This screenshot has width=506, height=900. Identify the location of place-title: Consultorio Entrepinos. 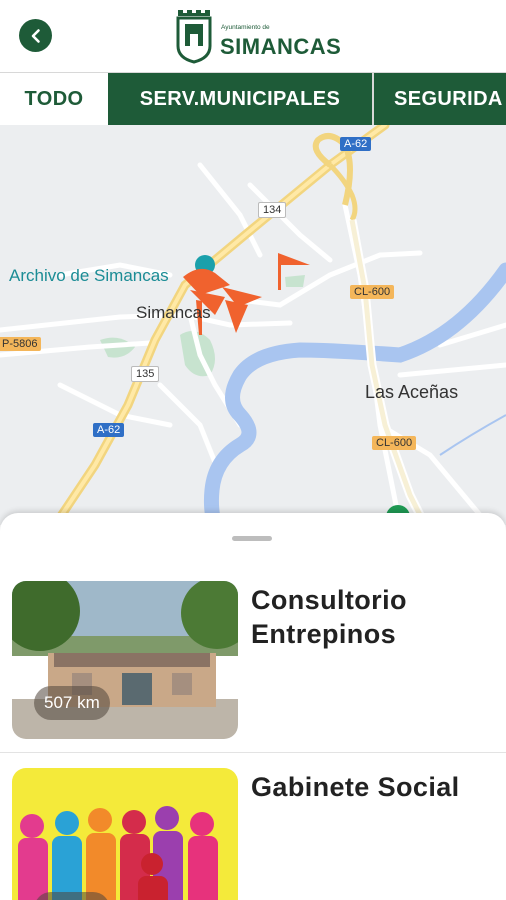
(329, 617).